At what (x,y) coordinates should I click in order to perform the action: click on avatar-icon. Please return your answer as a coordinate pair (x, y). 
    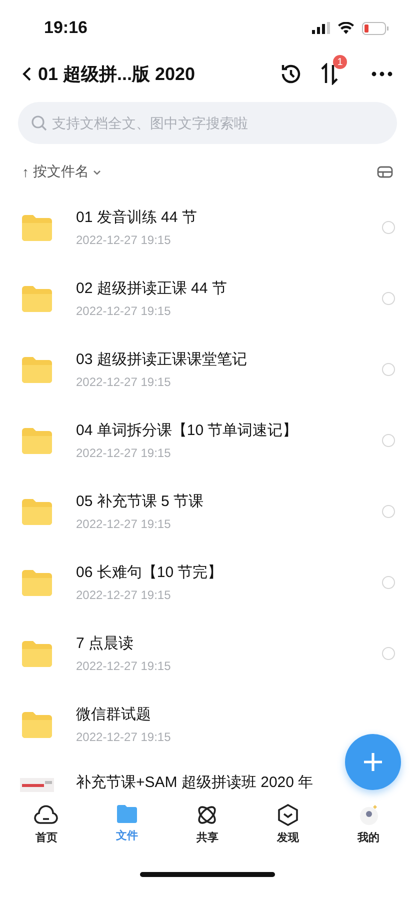
    Looking at the image, I should click on (369, 815).